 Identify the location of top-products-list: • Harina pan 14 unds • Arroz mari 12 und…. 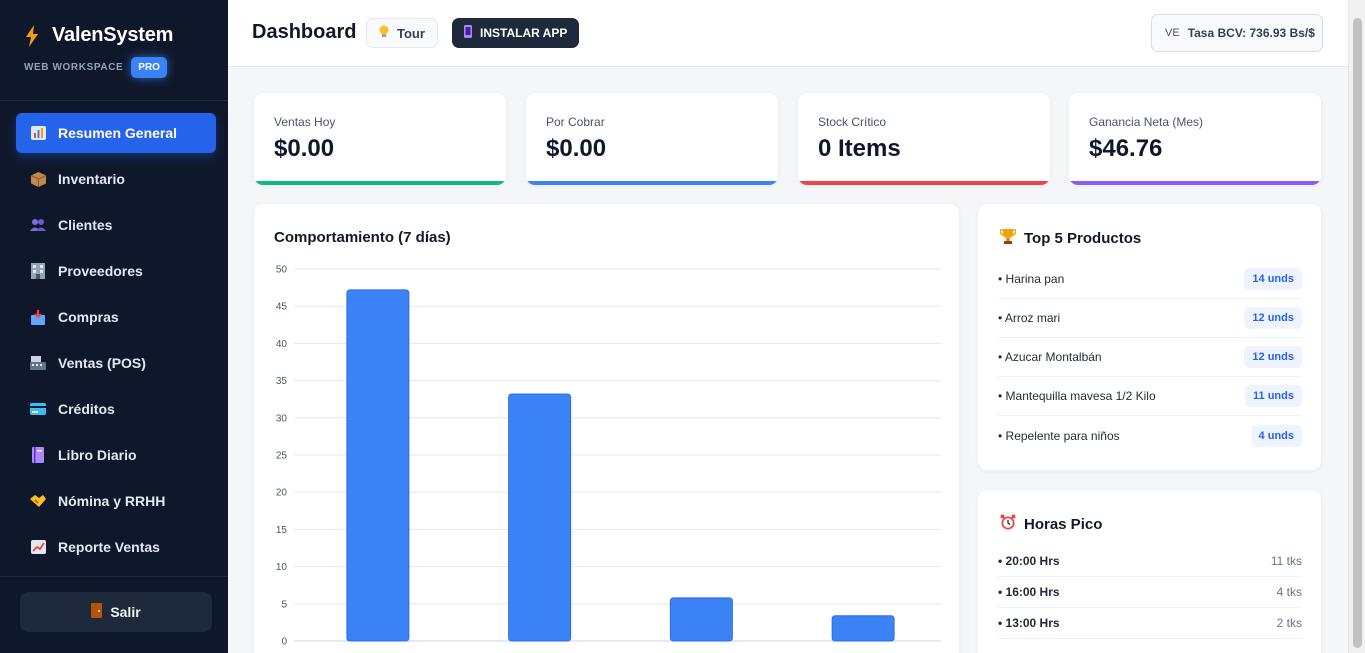
(1150, 357).